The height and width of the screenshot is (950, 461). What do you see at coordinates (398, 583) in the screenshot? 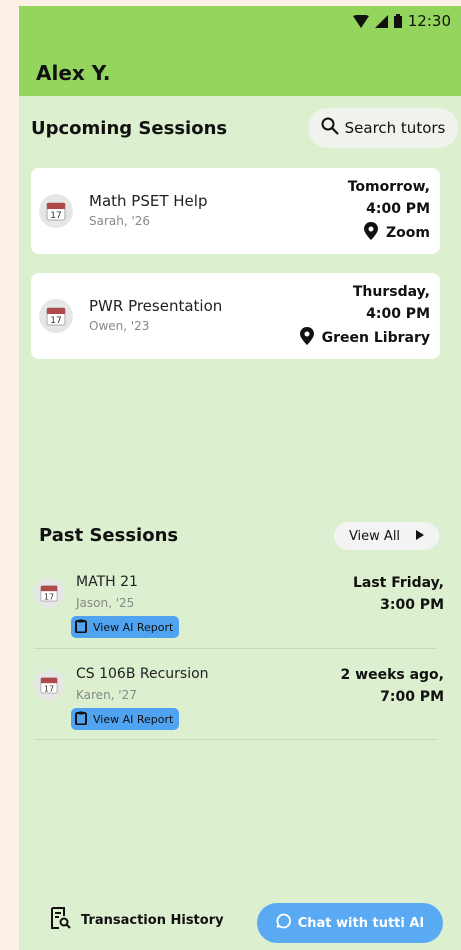
I see `session-day: Last Friday,` at bounding box center [398, 583].